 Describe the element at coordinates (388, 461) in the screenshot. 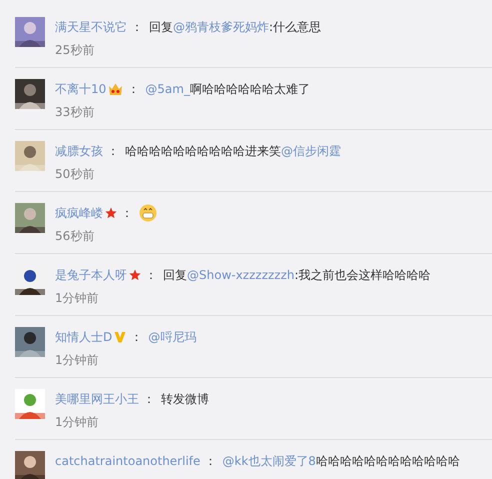

I see `comment-text: 哈哈哈哈哈哈哈哈哈哈哈哈` at that location.